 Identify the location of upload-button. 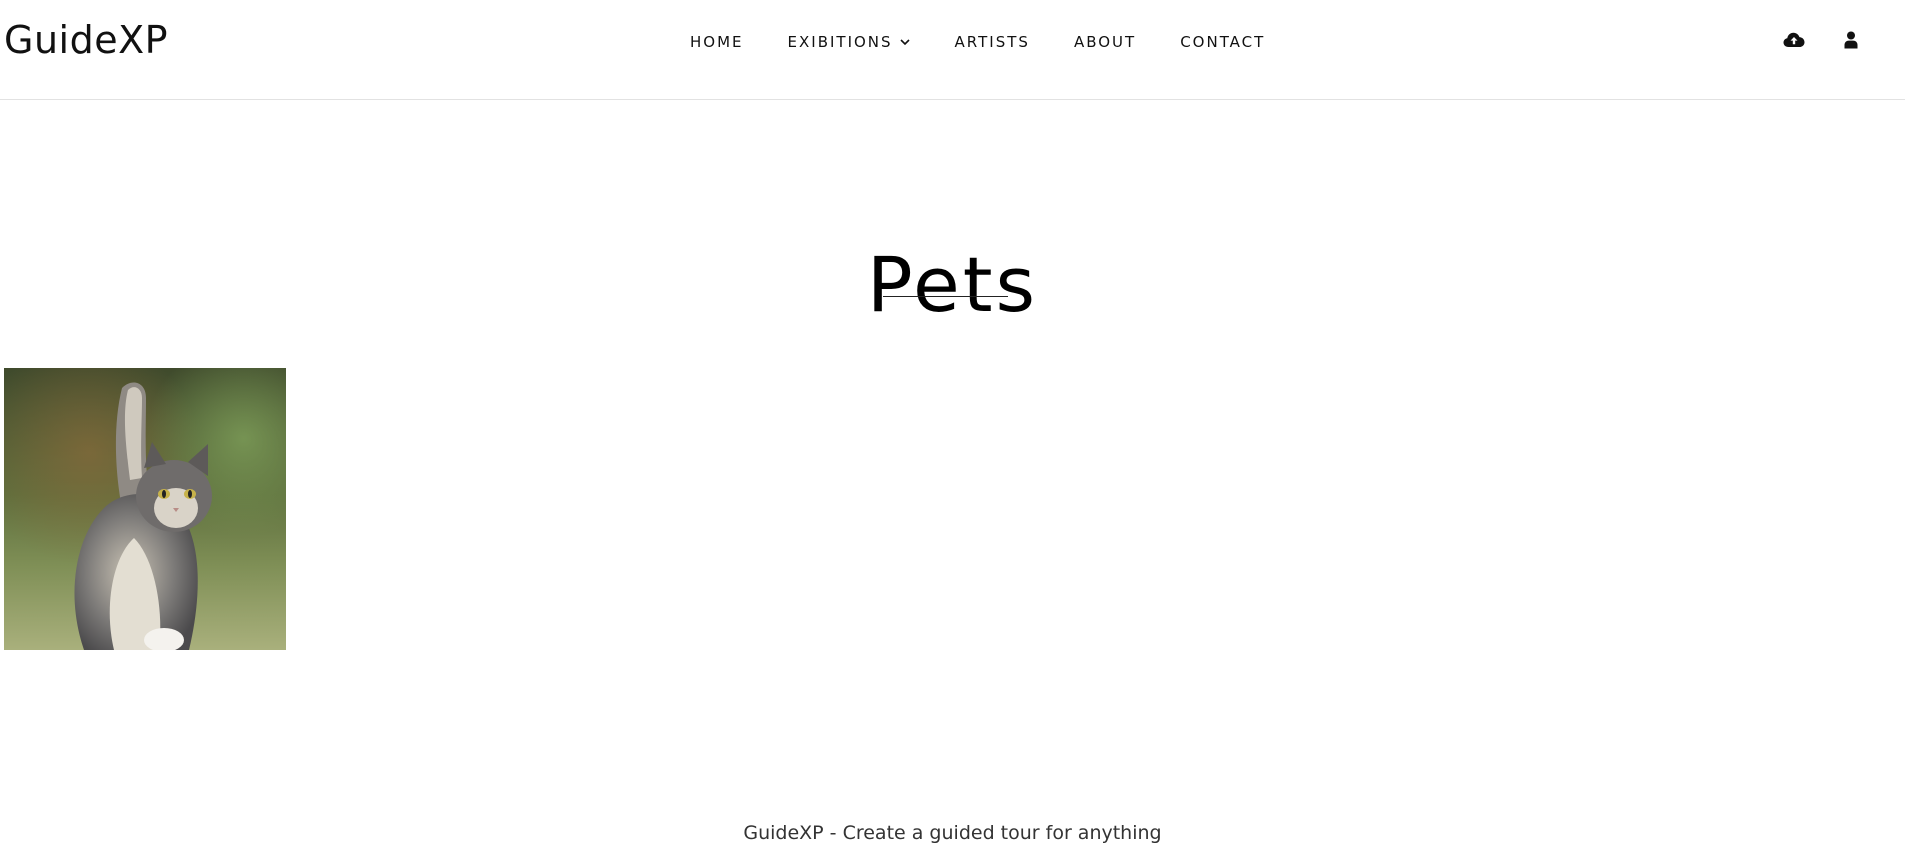
(1794, 40).